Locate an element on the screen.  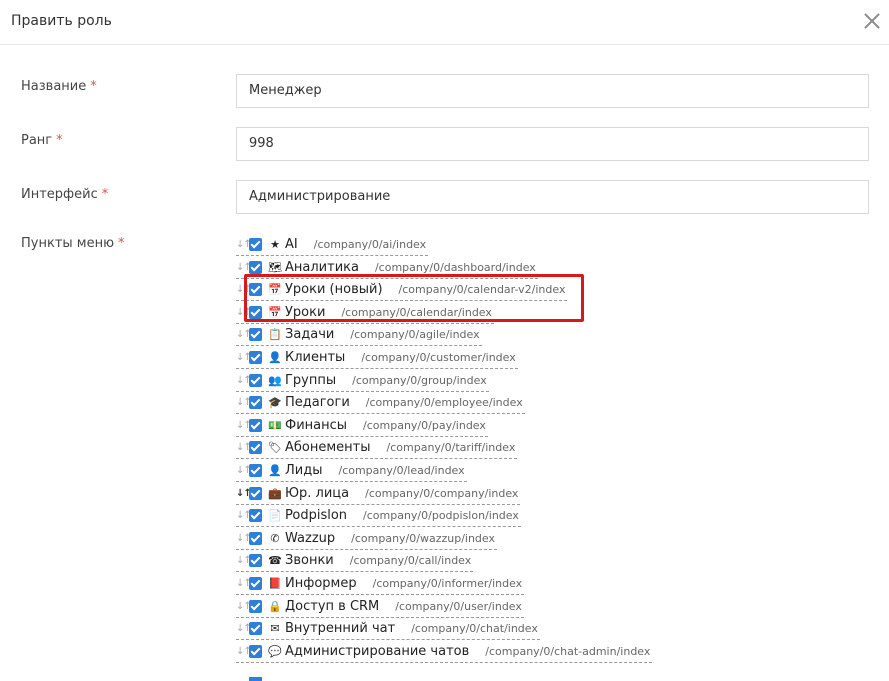
menu-item-path: /company/0/customer/index is located at coordinates (438, 357).